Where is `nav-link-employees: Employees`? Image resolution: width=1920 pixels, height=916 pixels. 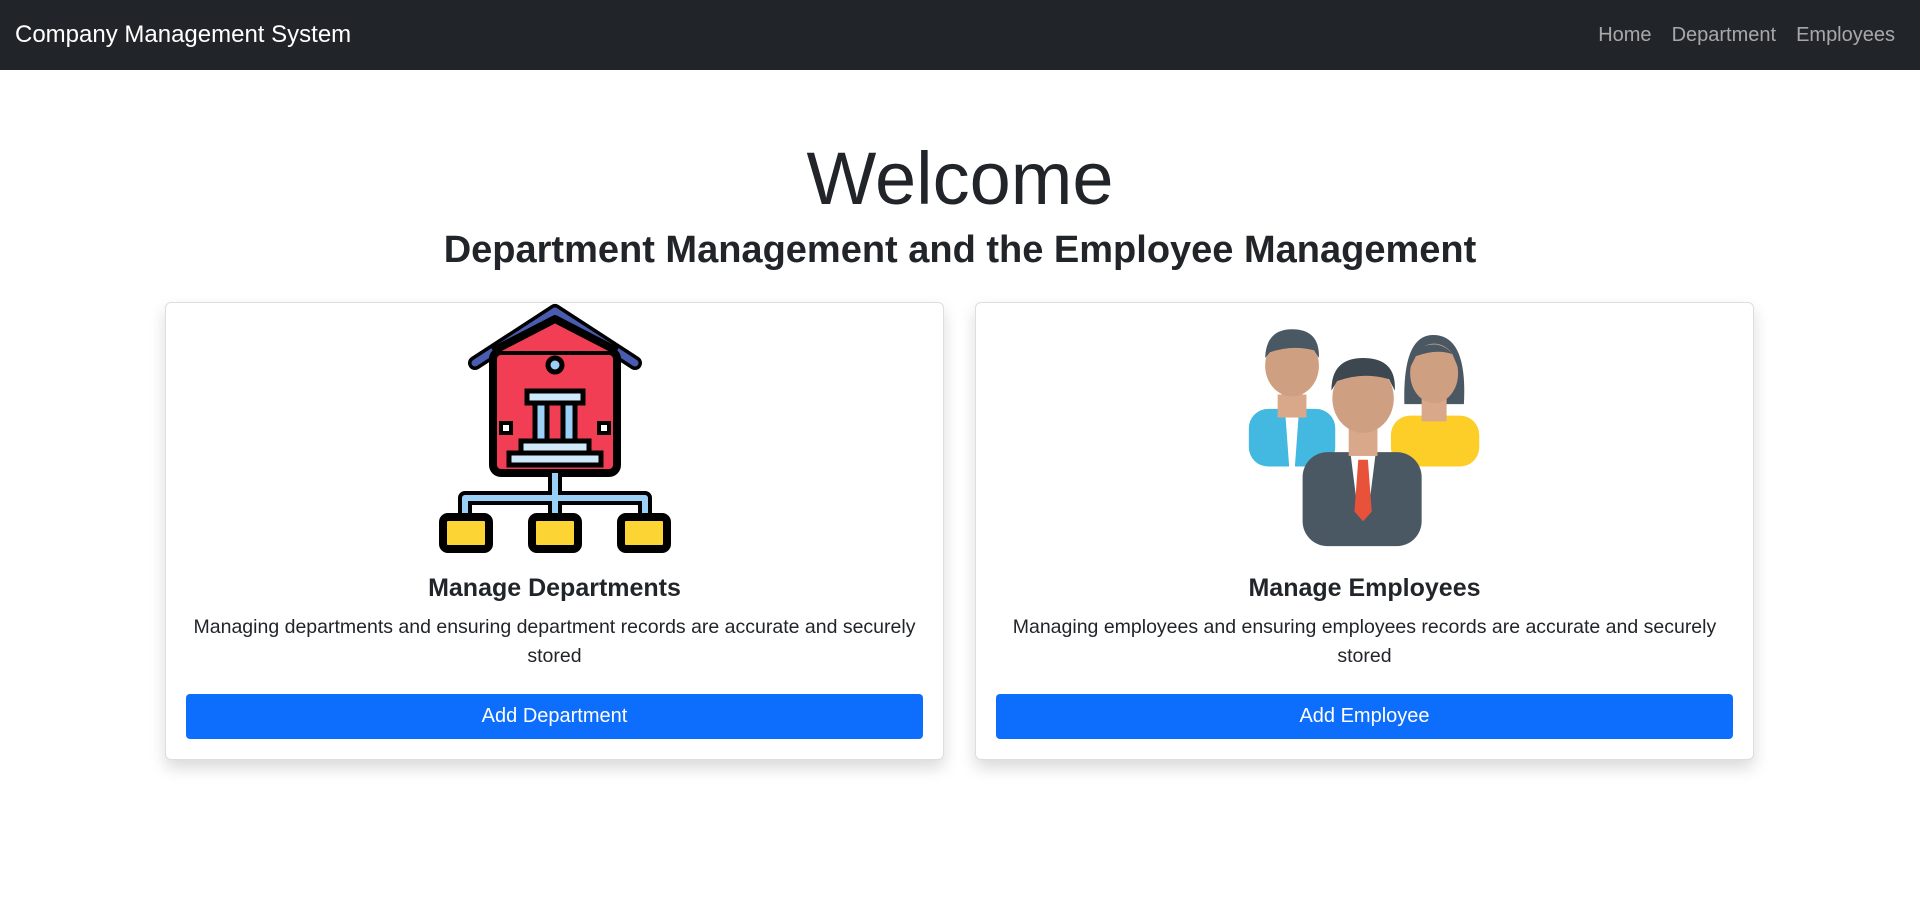 nav-link-employees: Employees is located at coordinates (1845, 35).